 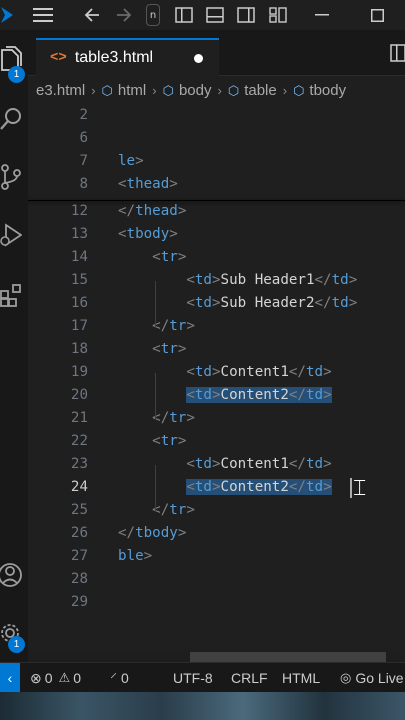 I want to click on ports-count: 0, so click(x=125, y=678).